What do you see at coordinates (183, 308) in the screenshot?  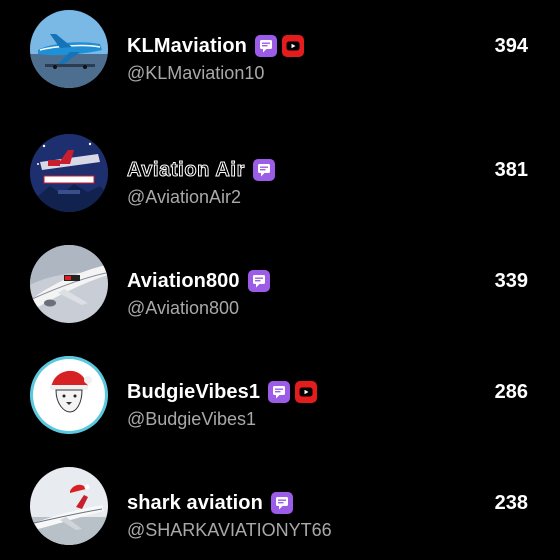 I see `user-handle: @Aviation800` at bounding box center [183, 308].